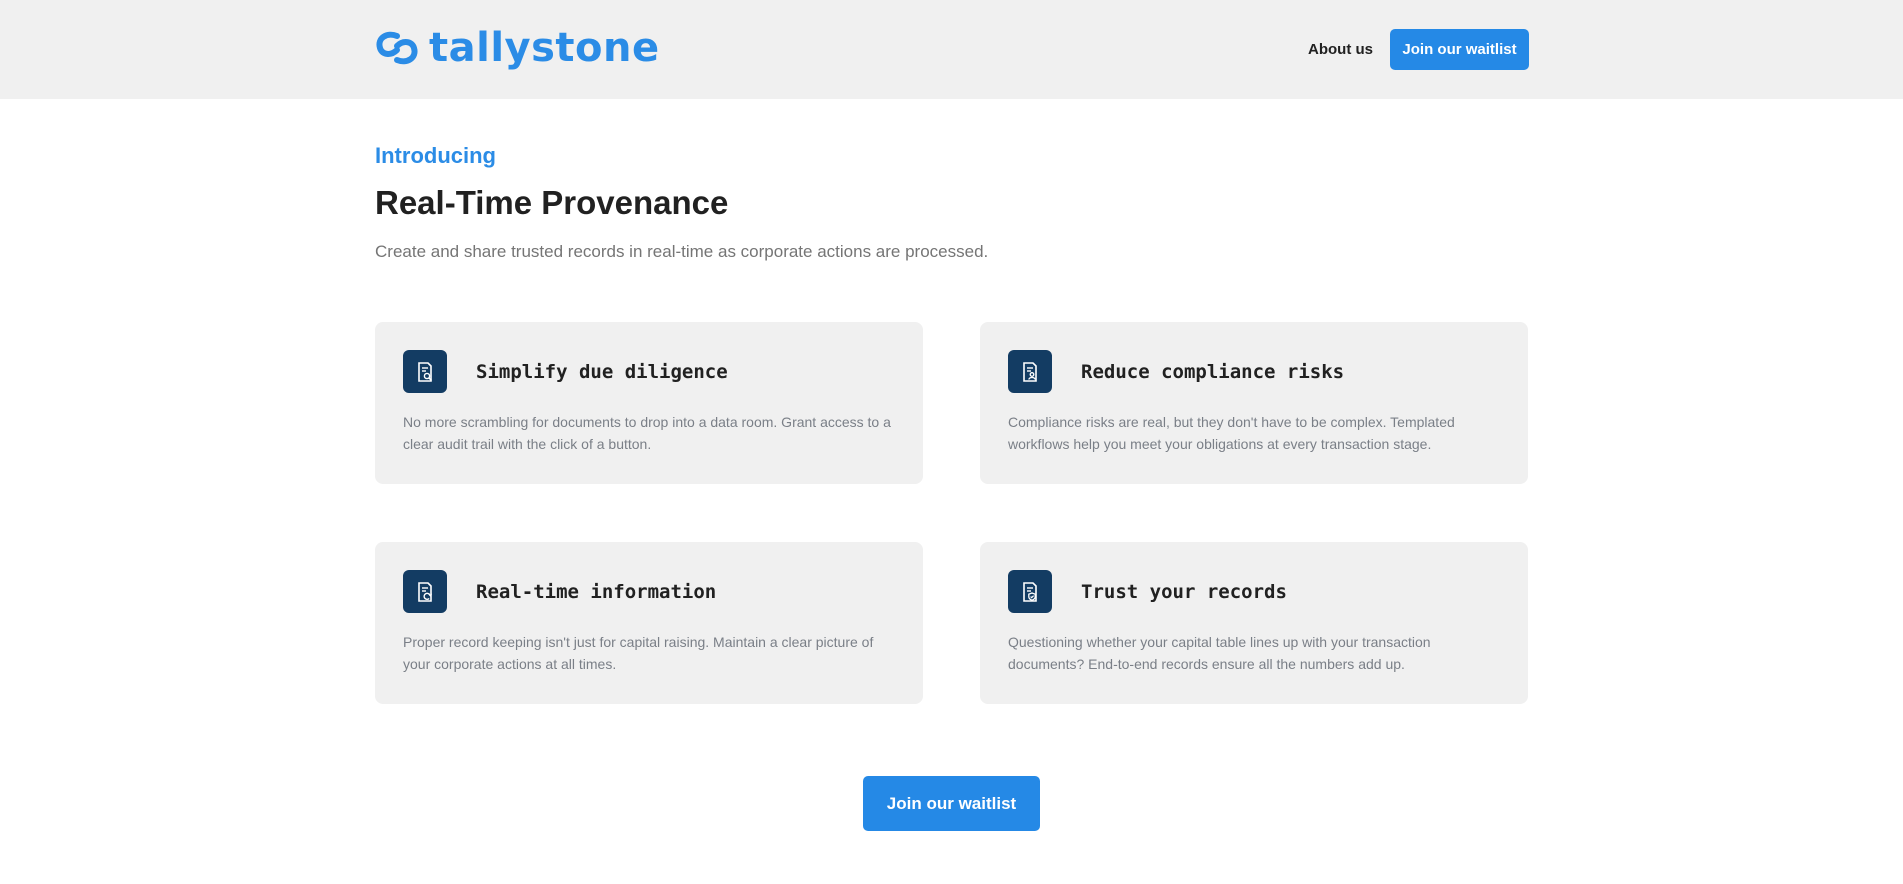  I want to click on nav-about-link: About us, so click(1340, 50).